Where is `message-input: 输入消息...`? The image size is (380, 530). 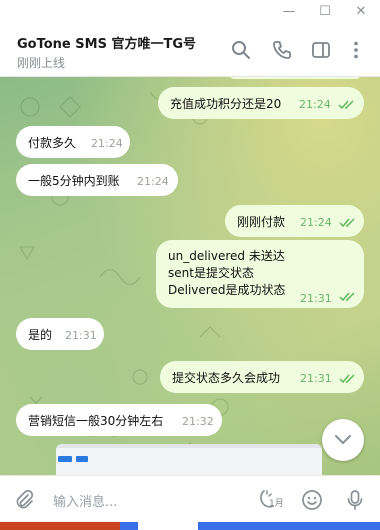 message-input: 输入消息... is located at coordinates (85, 500).